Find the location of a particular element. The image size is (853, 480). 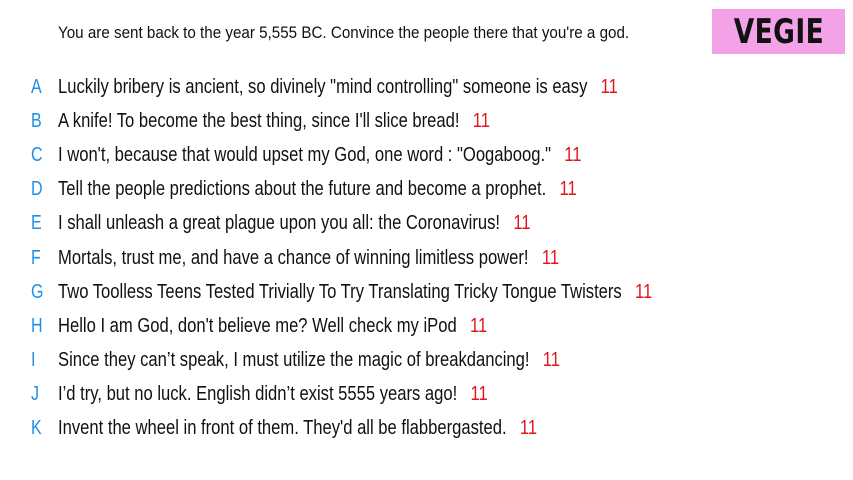

player-name: VEGIE is located at coordinates (778, 31).